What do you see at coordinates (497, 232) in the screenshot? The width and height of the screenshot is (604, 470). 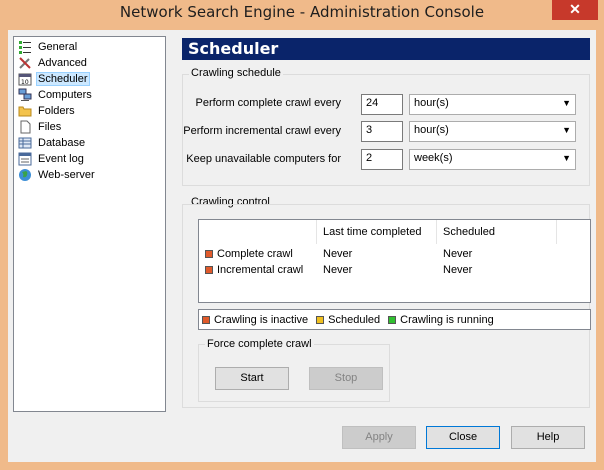 I see `table-header-scheduled: Scheduled` at bounding box center [497, 232].